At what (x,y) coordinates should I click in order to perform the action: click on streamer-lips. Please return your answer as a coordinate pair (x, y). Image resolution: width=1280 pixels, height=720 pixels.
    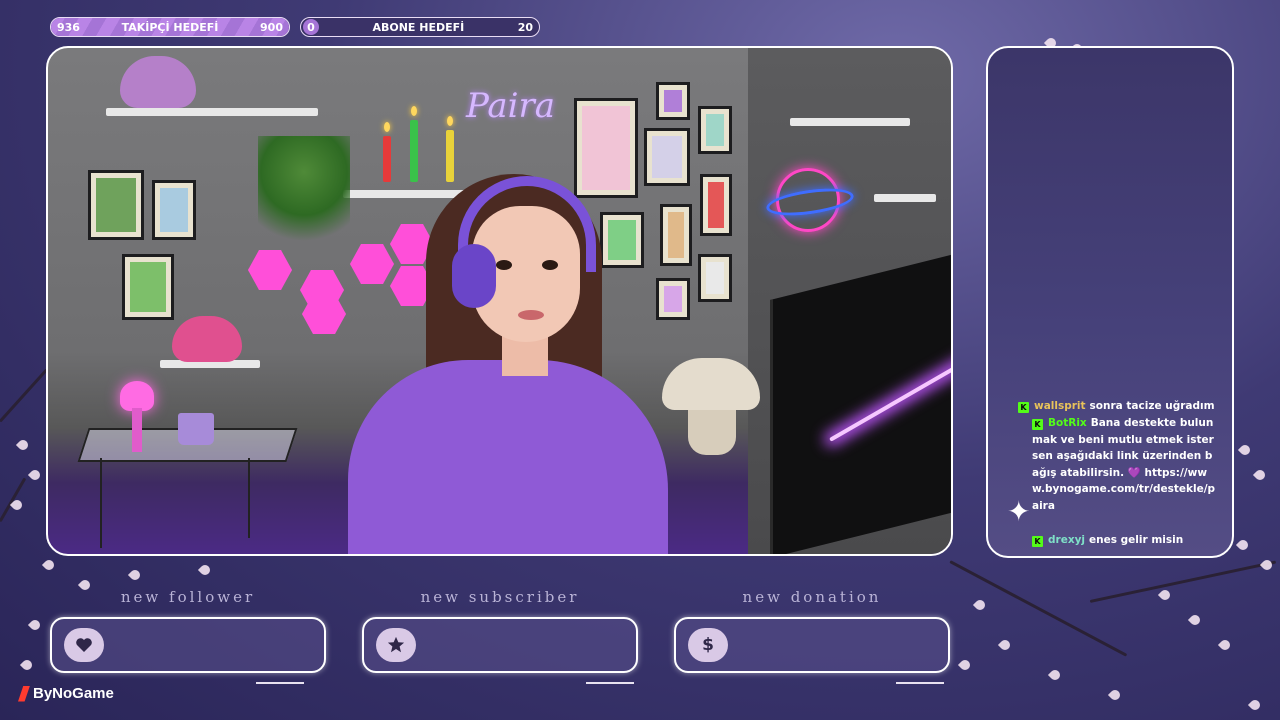
    Looking at the image, I should click on (531, 315).